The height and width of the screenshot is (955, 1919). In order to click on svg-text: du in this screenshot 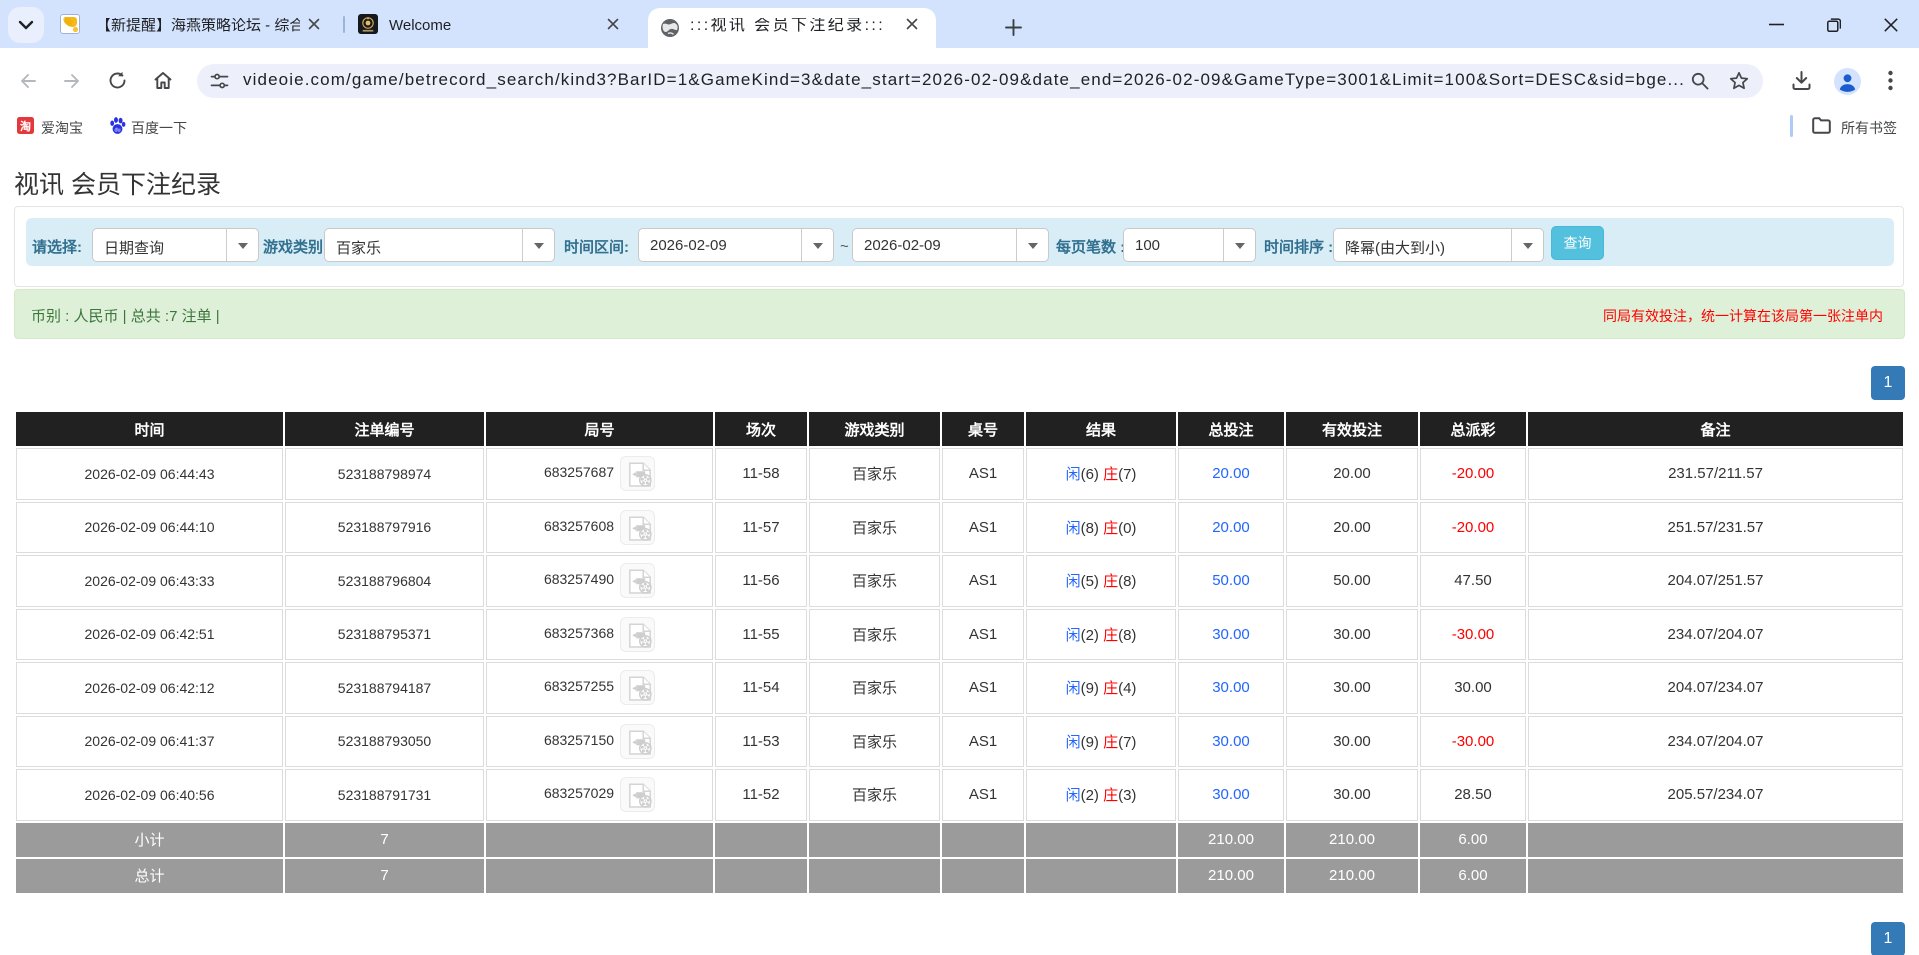, I will do `click(117, 130)`.